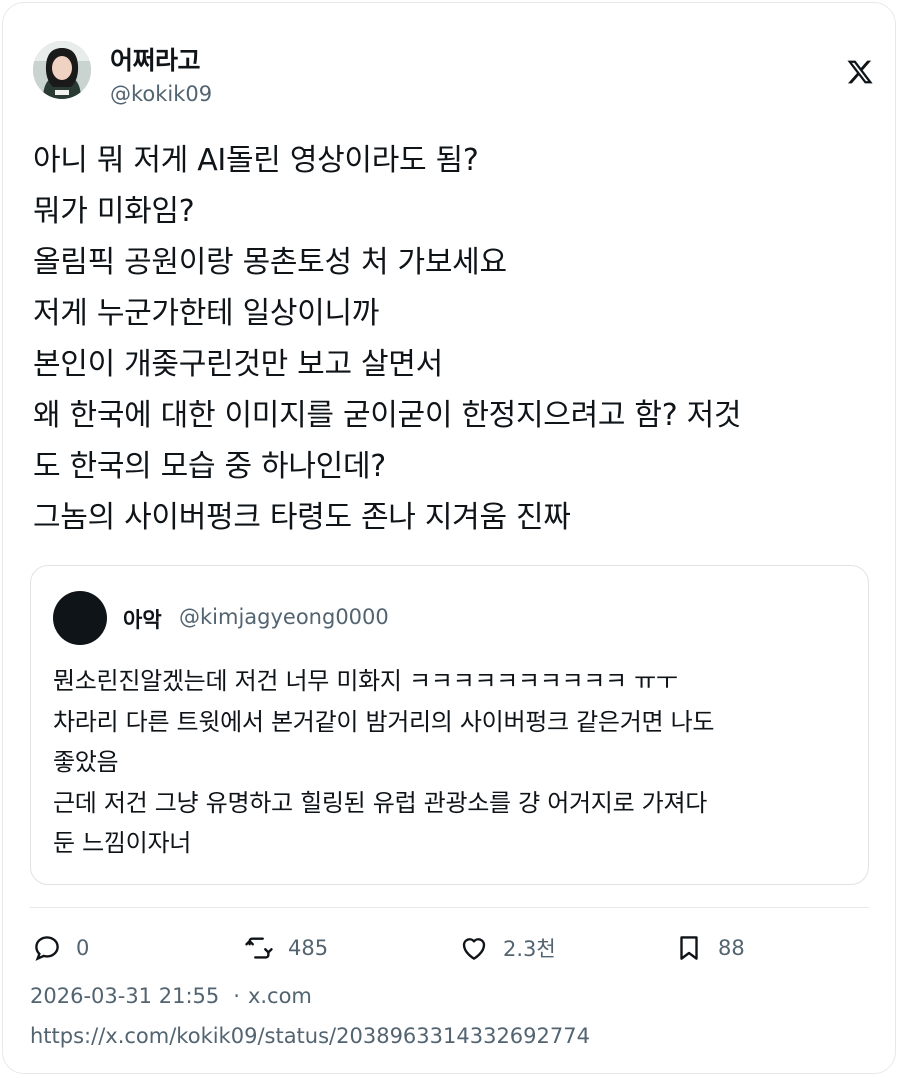 The width and height of the screenshot is (900, 1078). Describe the element at coordinates (449, 907) in the screenshot. I see `divider` at that location.